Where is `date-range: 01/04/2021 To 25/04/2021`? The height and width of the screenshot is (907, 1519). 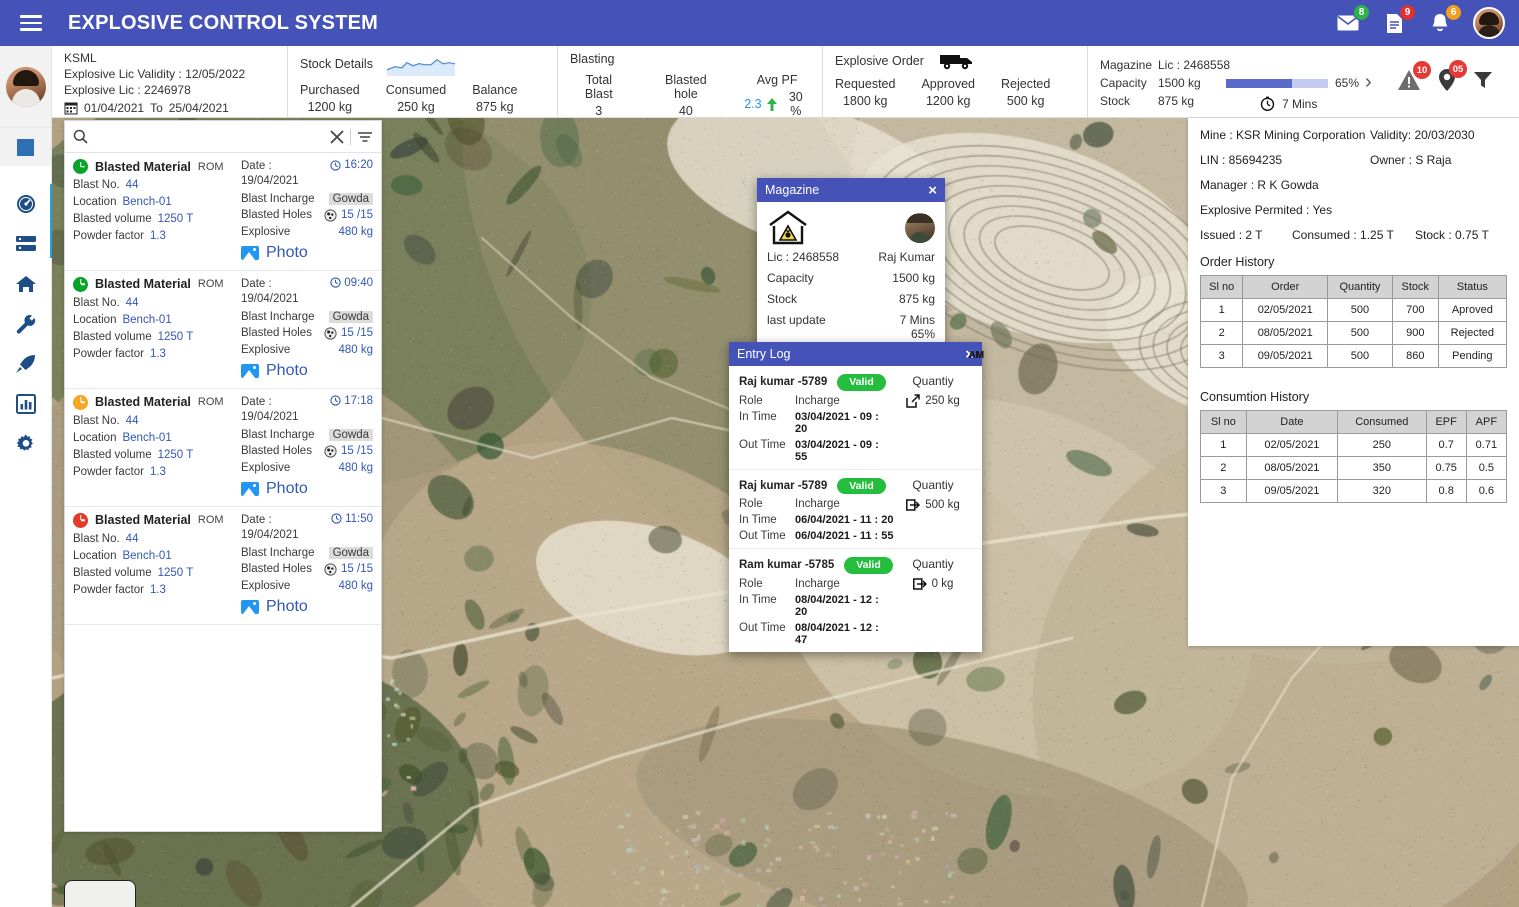
date-range: 01/04/2021 To 25/04/2021 is located at coordinates (169, 108).